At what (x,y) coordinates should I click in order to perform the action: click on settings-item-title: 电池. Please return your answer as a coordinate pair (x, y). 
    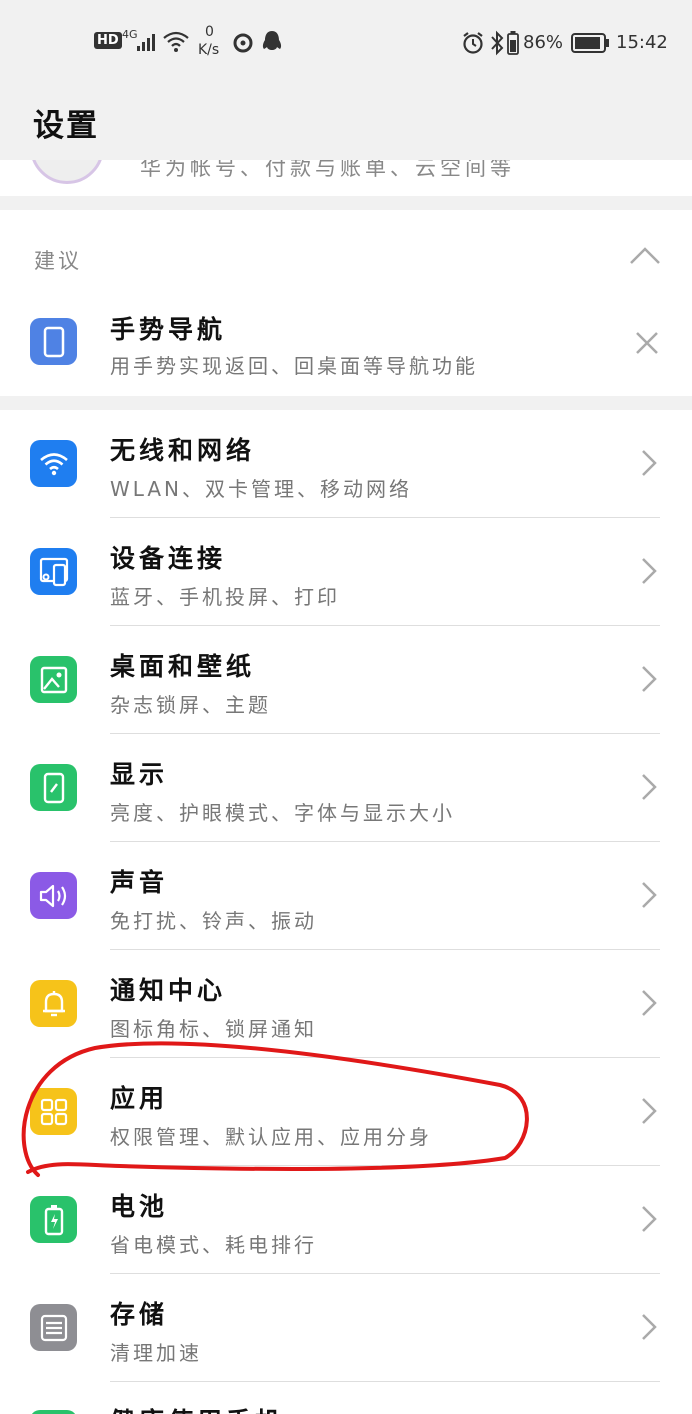
    Looking at the image, I should click on (139, 1206).